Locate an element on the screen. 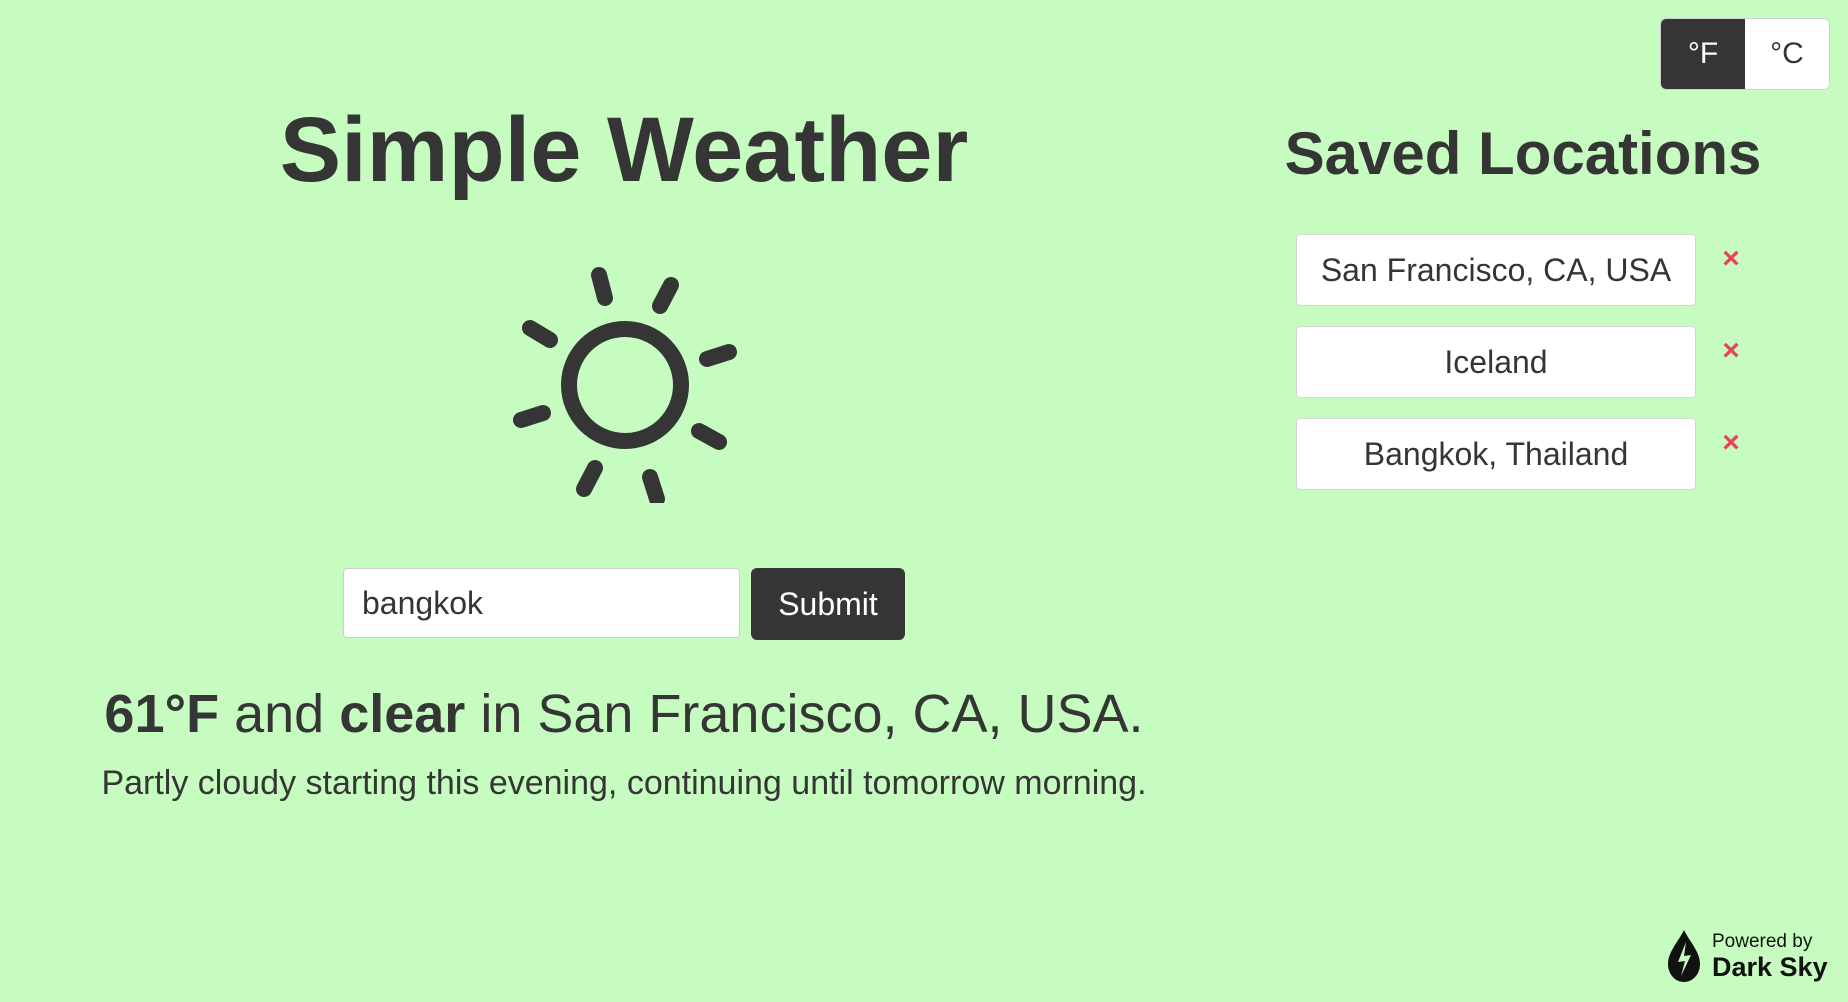 The width and height of the screenshot is (1848, 1002). celsius-button: °C is located at coordinates (1787, 54).